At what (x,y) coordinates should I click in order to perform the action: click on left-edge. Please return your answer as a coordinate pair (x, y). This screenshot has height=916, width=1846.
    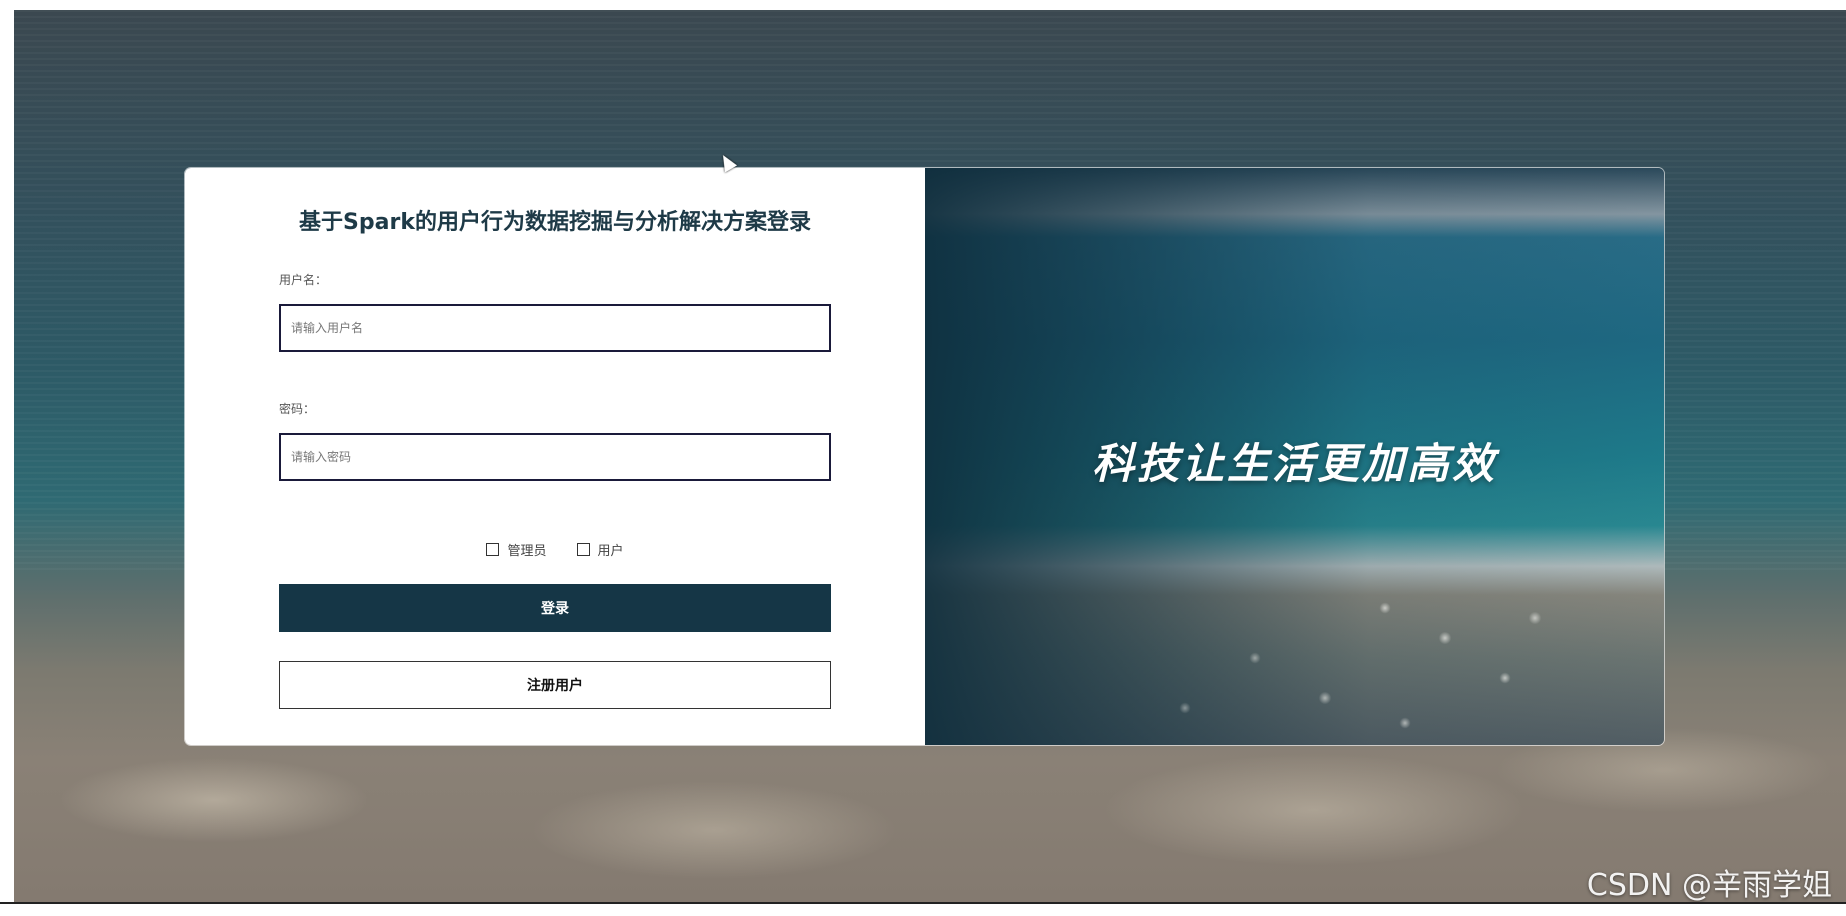
    Looking at the image, I should click on (7, 458).